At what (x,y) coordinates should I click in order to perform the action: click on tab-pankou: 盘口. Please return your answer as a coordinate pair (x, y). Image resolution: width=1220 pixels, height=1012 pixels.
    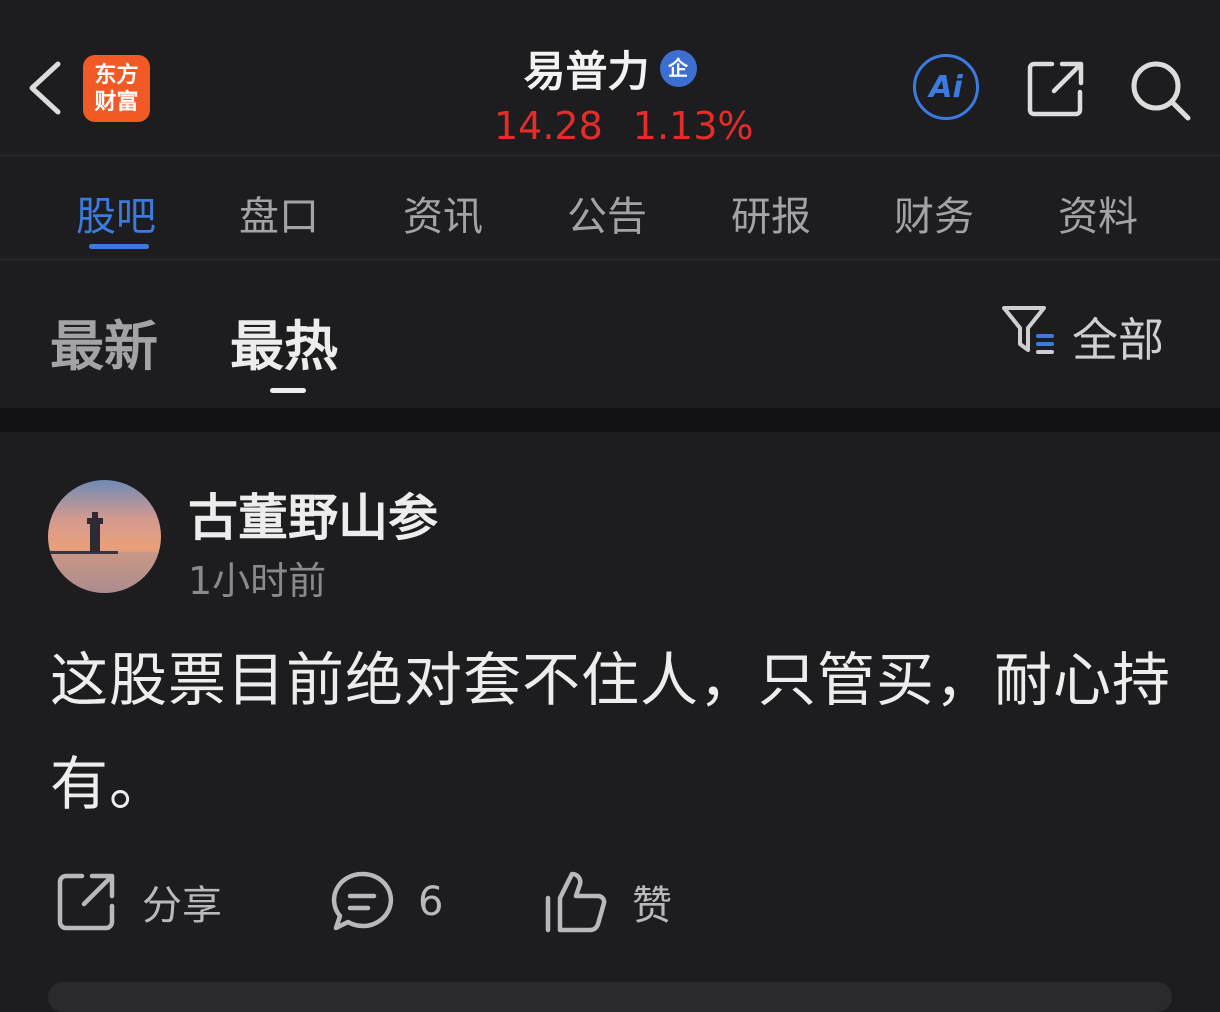
    Looking at the image, I should click on (279, 213).